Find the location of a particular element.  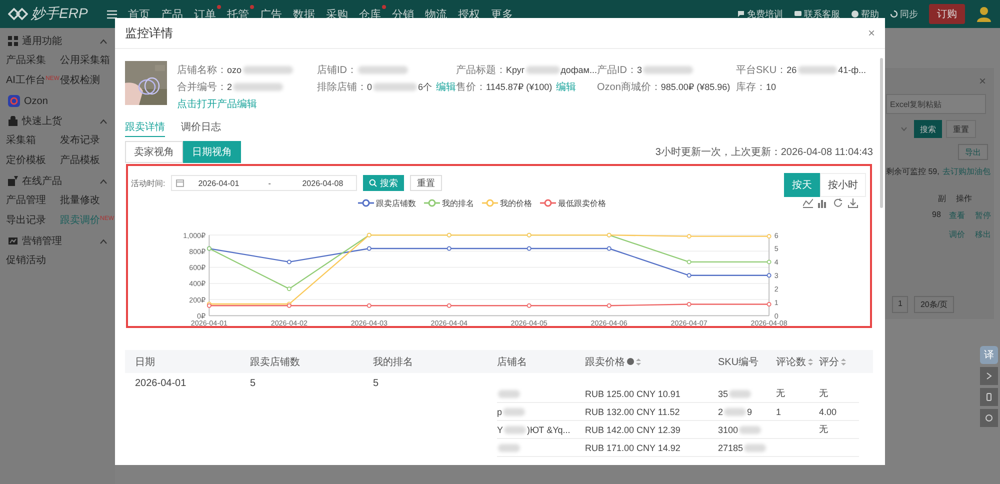

sidebar-section-header: 营销管理 is located at coordinates (57, 241).